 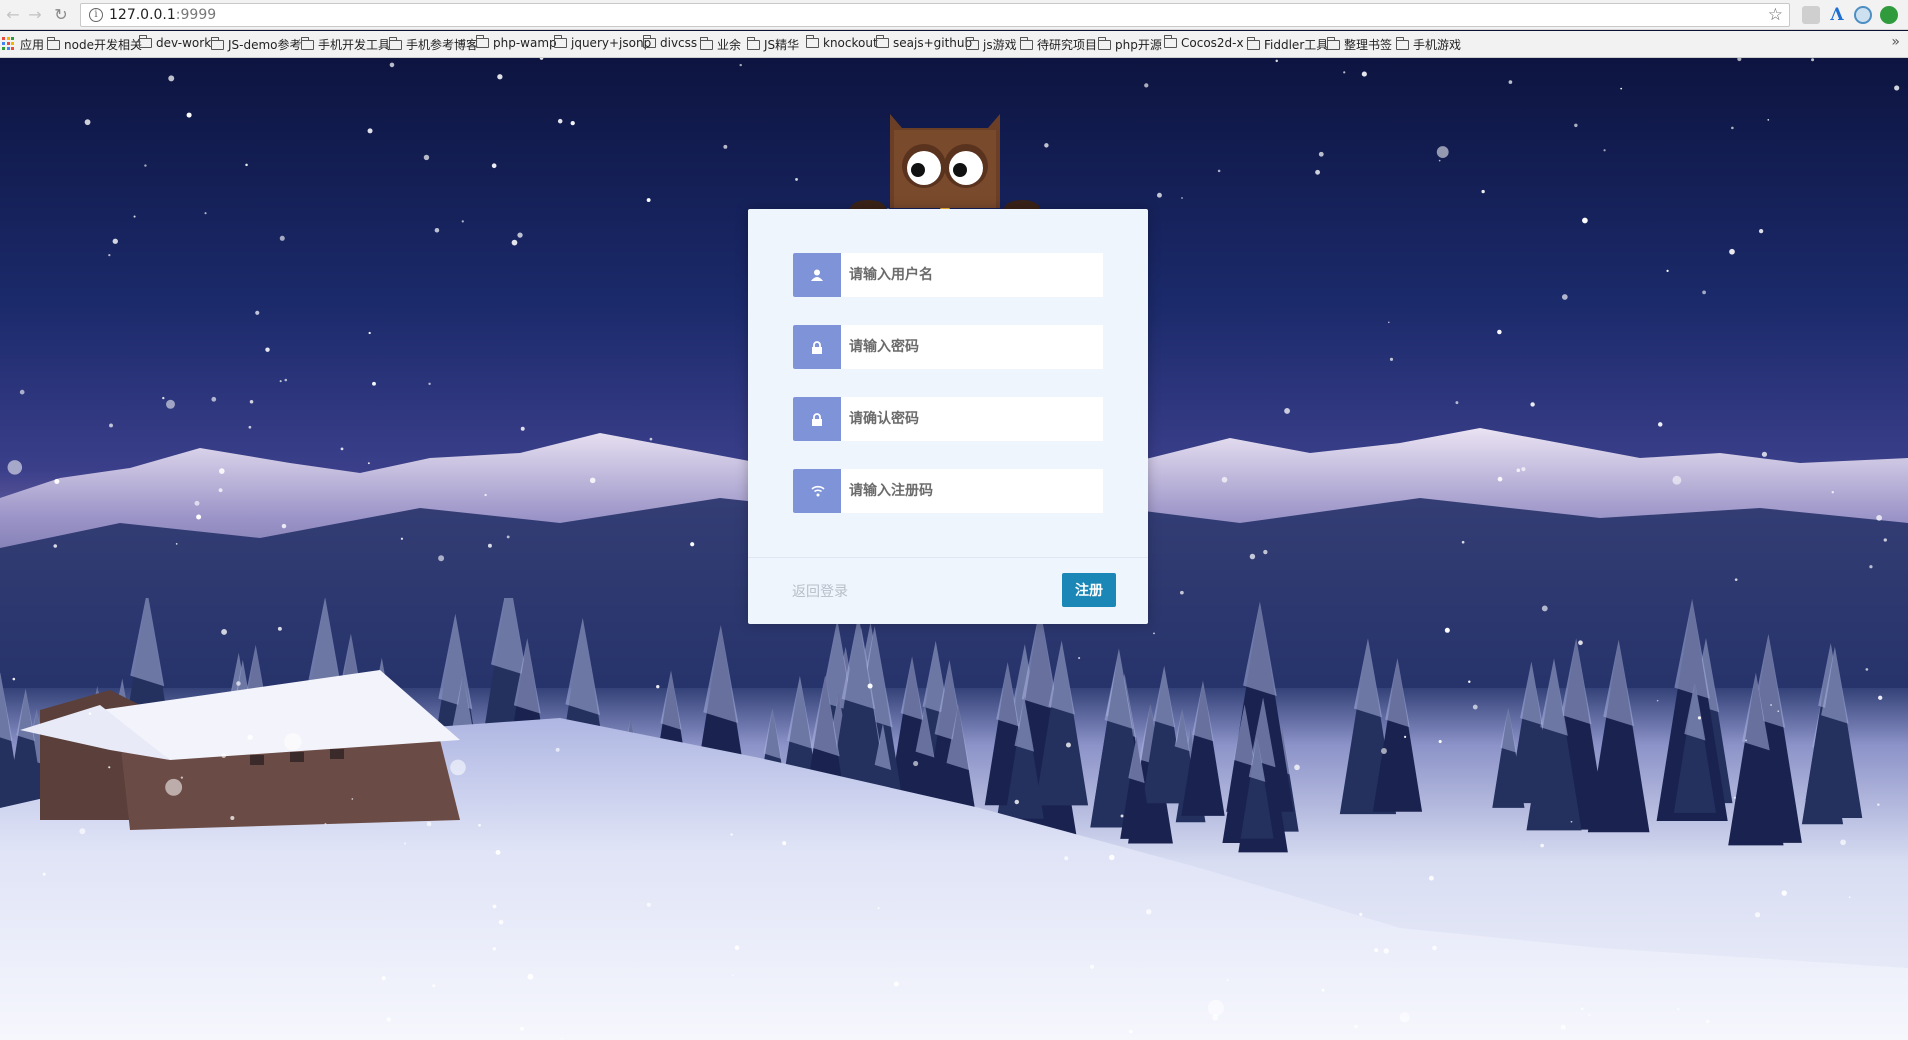 What do you see at coordinates (924, 42) in the screenshot?
I see `bookmark-folder: seajs+github` at bounding box center [924, 42].